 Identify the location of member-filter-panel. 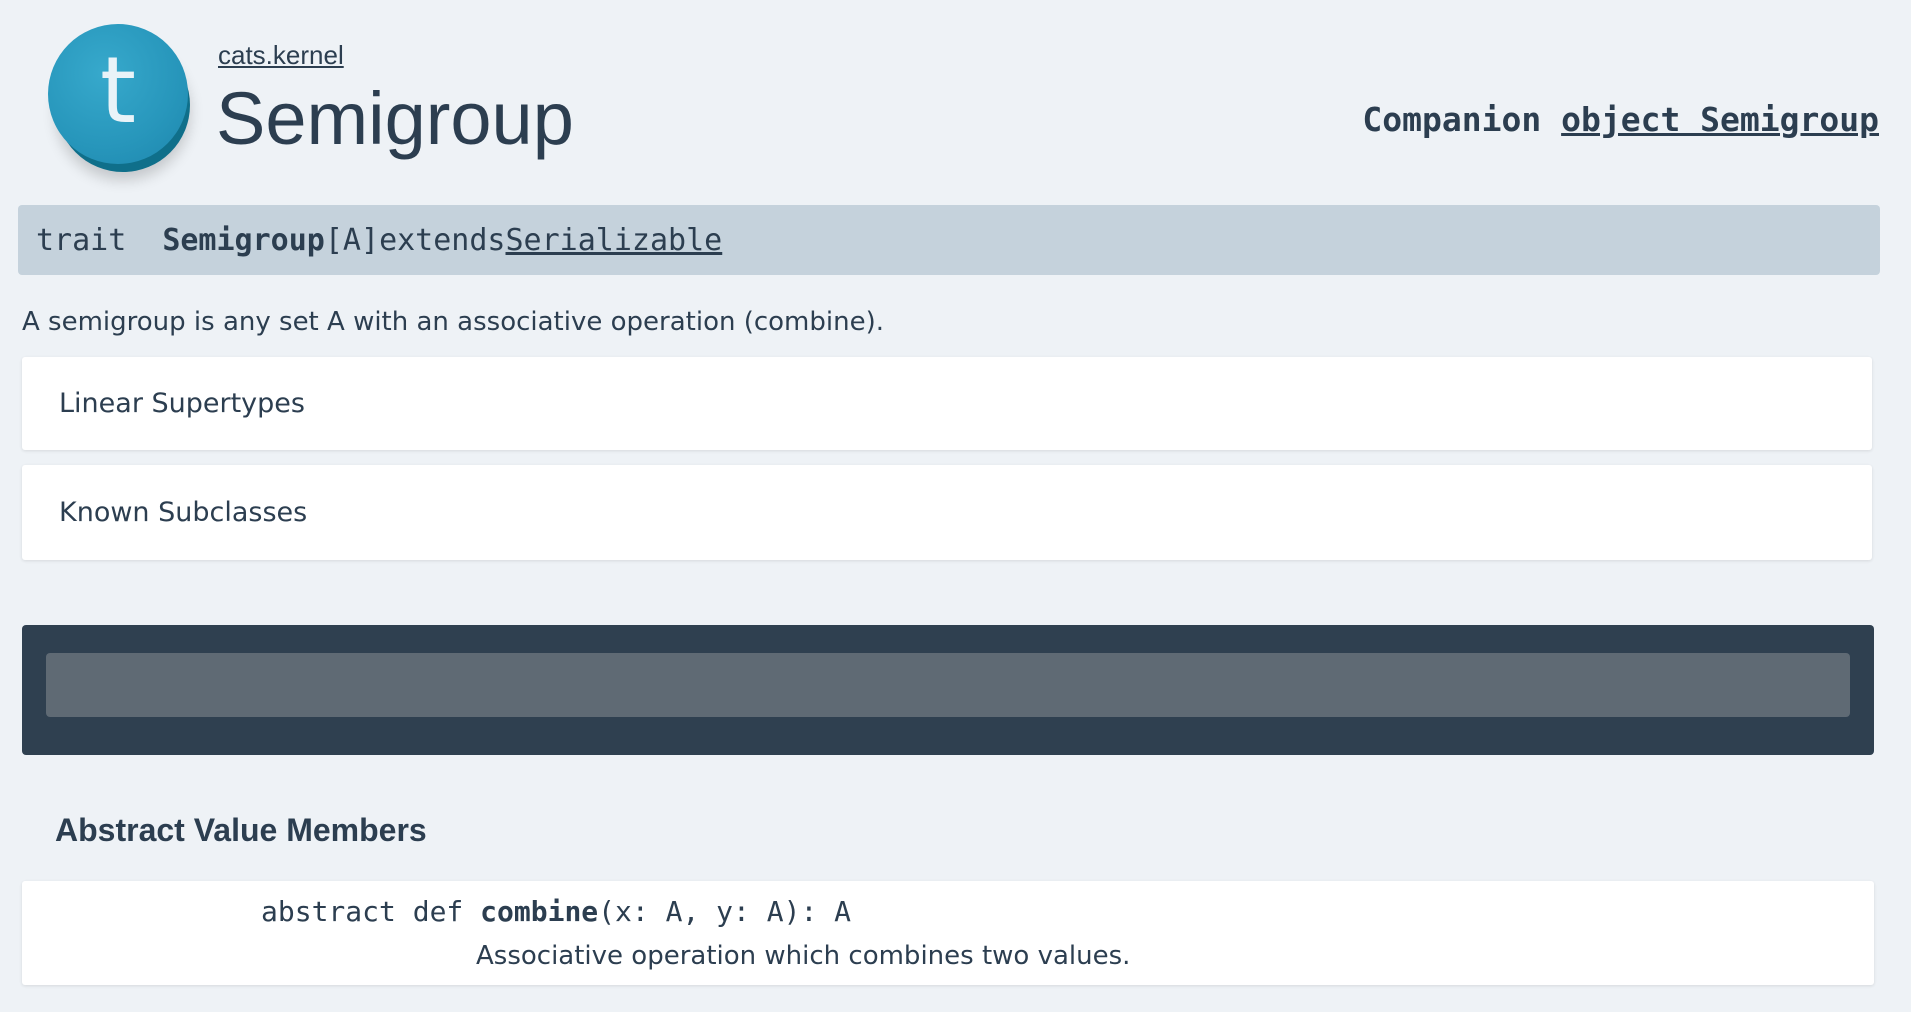
(948, 690).